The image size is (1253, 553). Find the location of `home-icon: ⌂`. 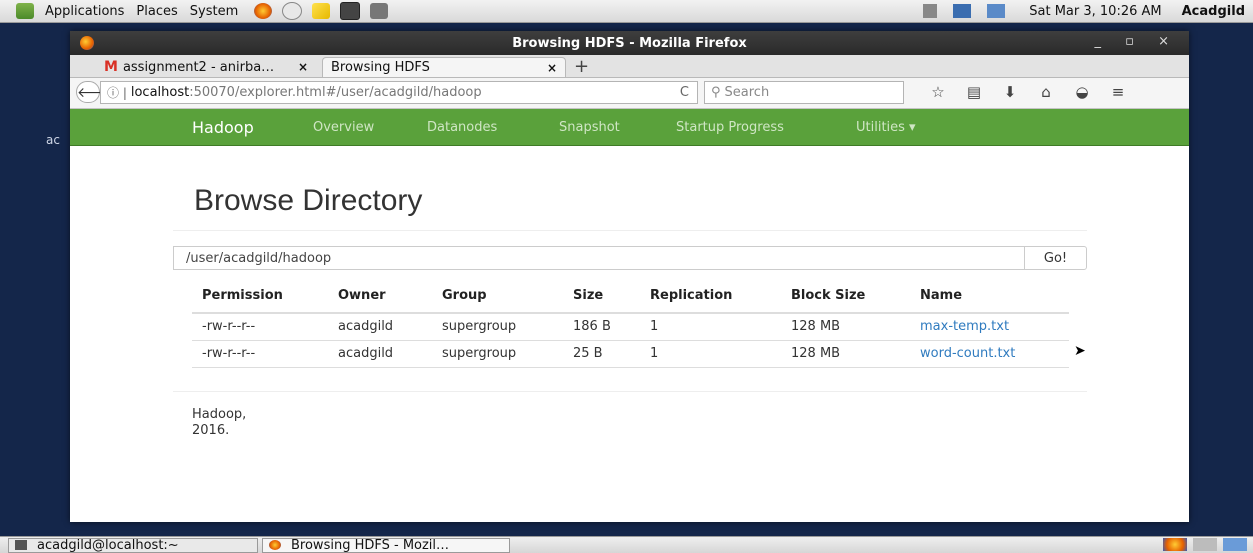

home-icon: ⌂ is located at coordinates (1046, 92).